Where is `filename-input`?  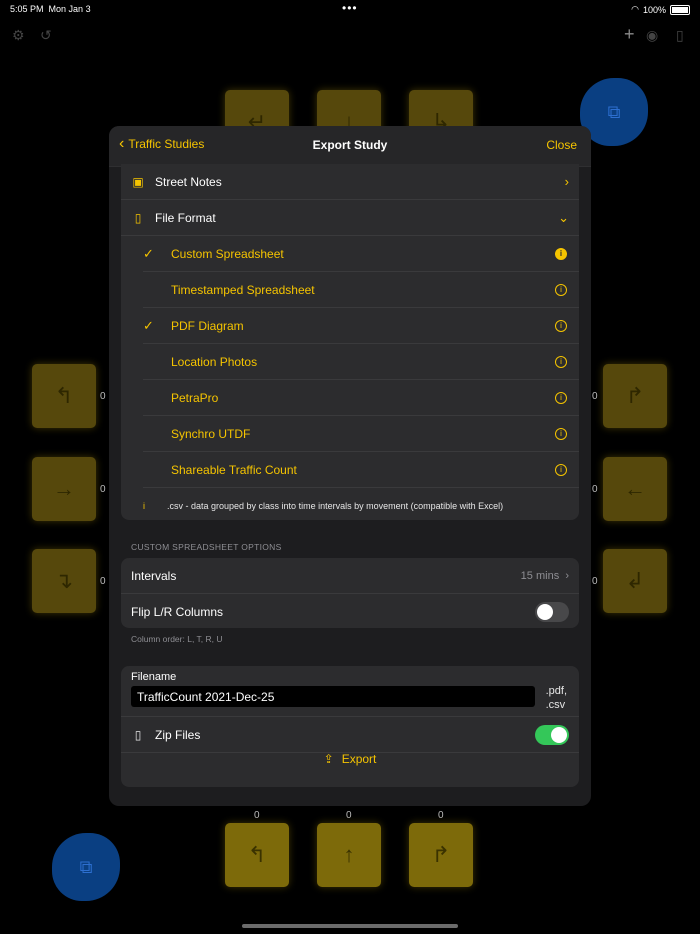 filename-input is located at coordinates (333, 696).